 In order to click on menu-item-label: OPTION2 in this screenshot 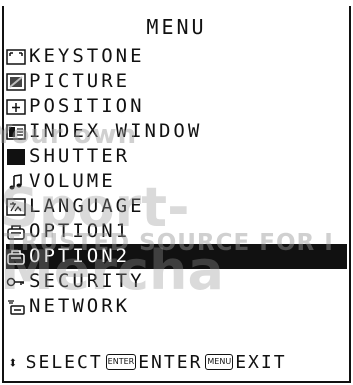, I will do `click(80, 256)`.